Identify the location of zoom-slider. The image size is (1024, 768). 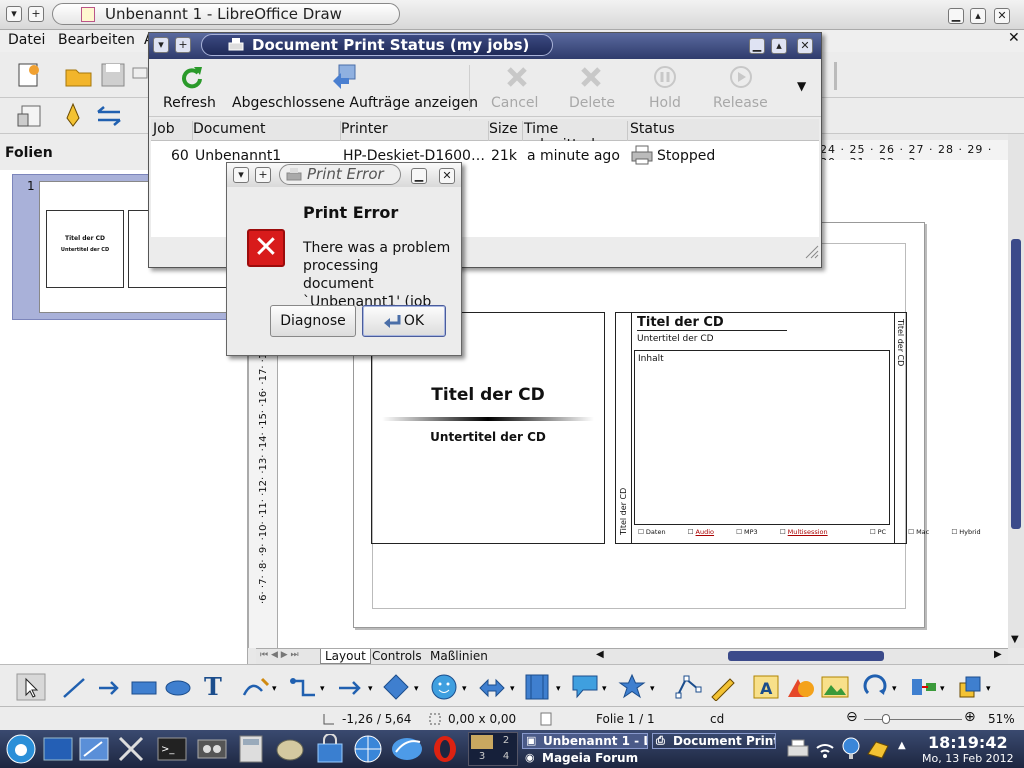
(913, 719).